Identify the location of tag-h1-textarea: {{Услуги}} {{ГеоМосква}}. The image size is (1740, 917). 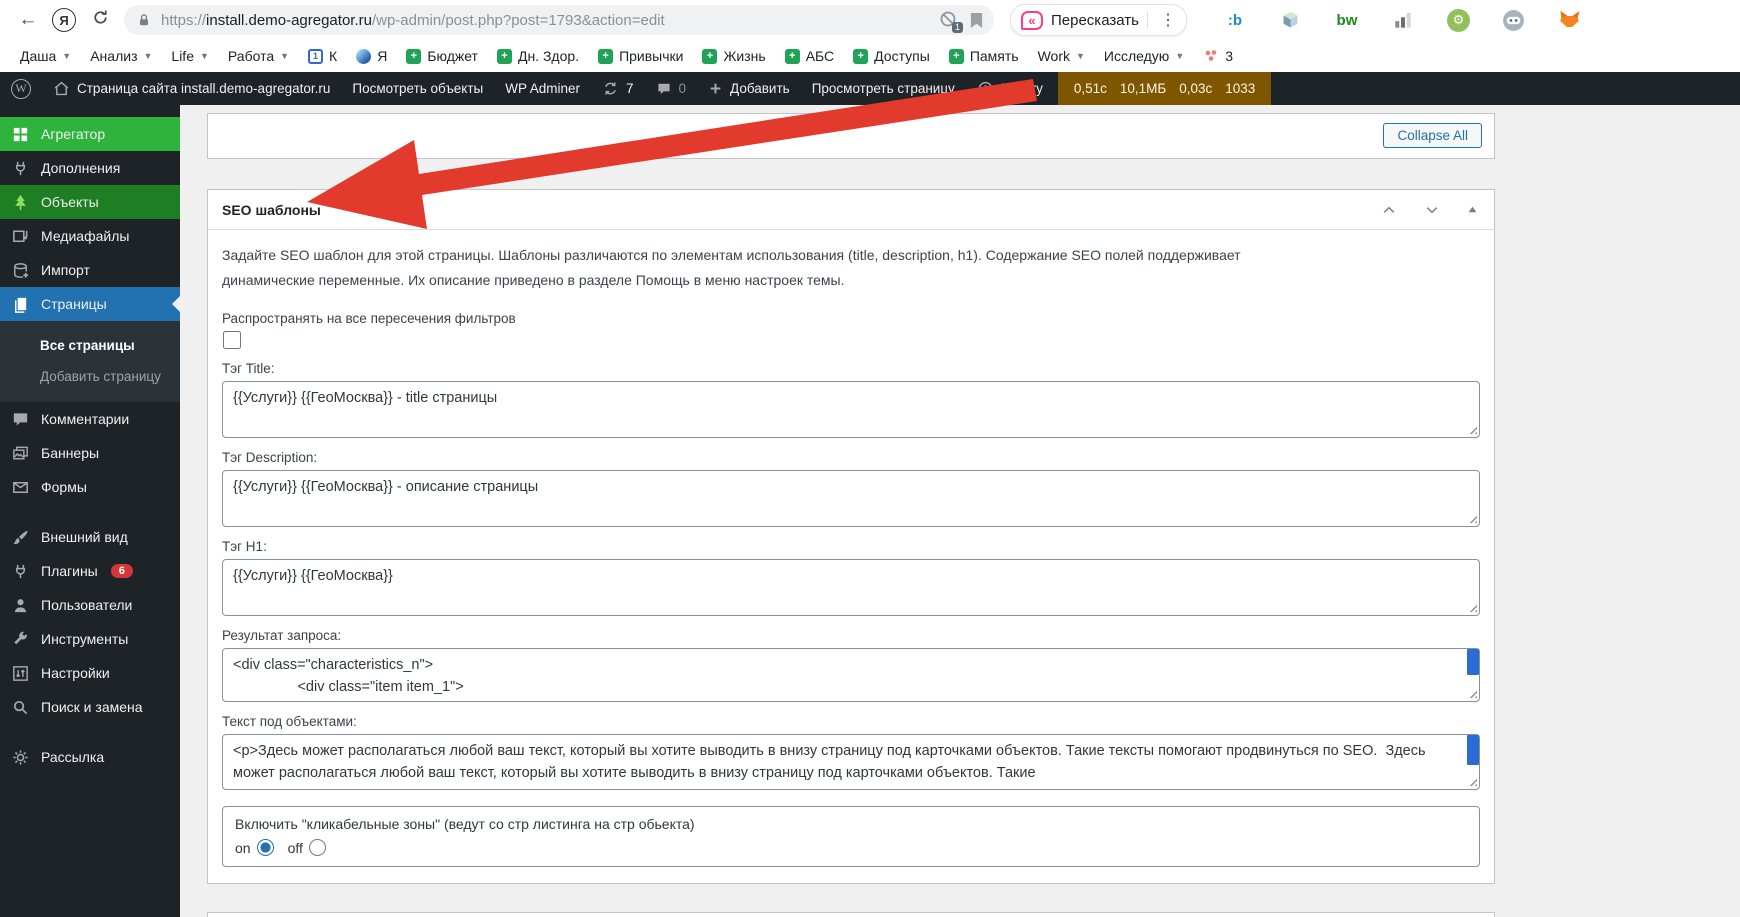
(851, 587).